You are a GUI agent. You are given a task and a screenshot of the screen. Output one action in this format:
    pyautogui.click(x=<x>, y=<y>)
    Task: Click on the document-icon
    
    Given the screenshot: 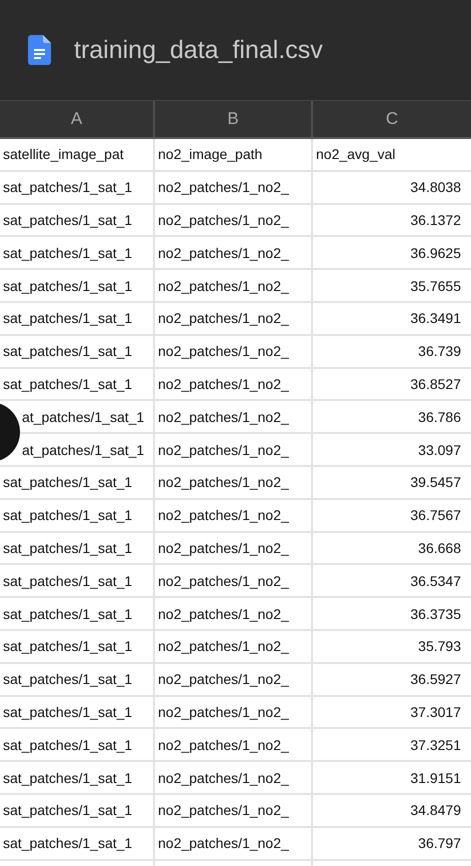 What is the action you would take?
    pyautogui.click(x=40, y=50)
    